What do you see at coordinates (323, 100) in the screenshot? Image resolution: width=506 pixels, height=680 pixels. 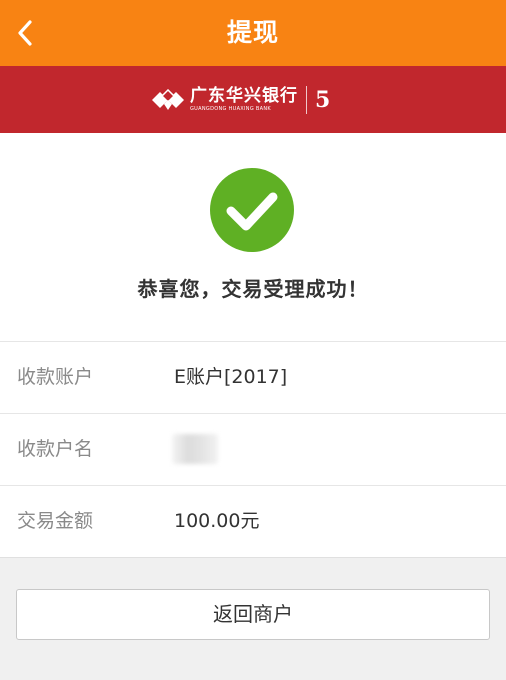 I see `bank-badge: 5` at bounding box center [323, 100].